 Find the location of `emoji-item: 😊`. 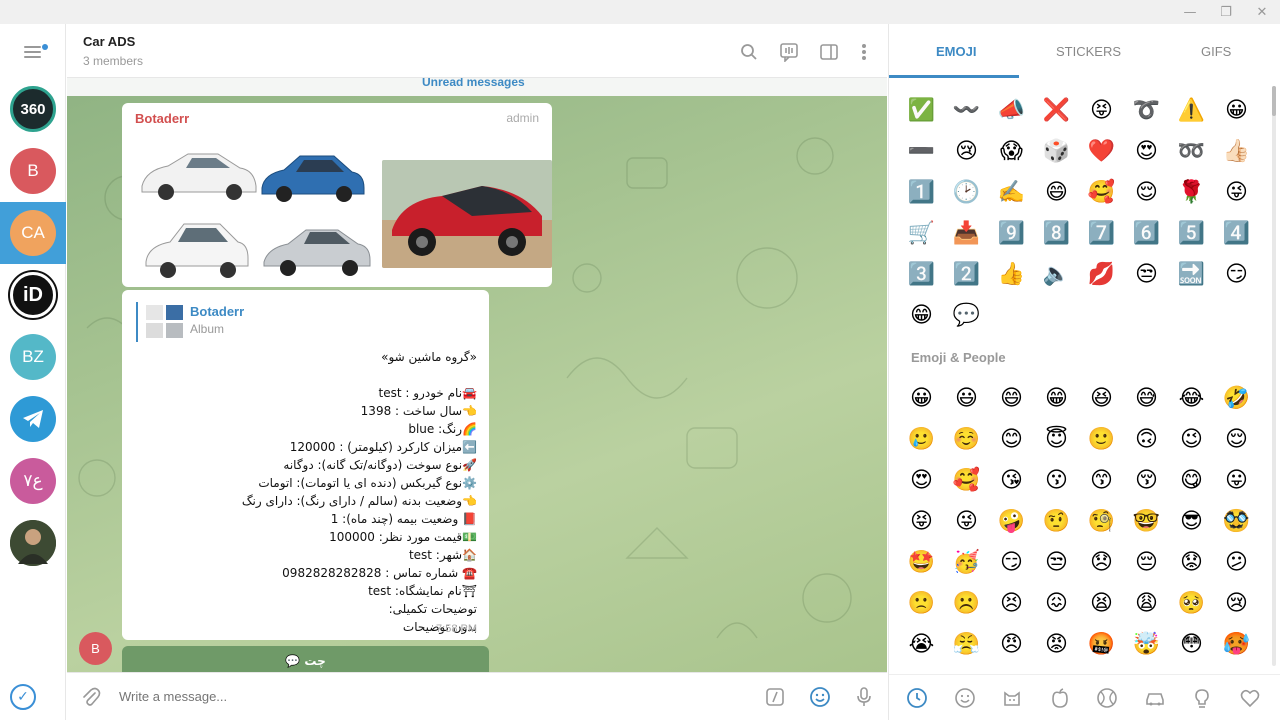

emoji-item: 😊 is located at coordinates (1011, 439).